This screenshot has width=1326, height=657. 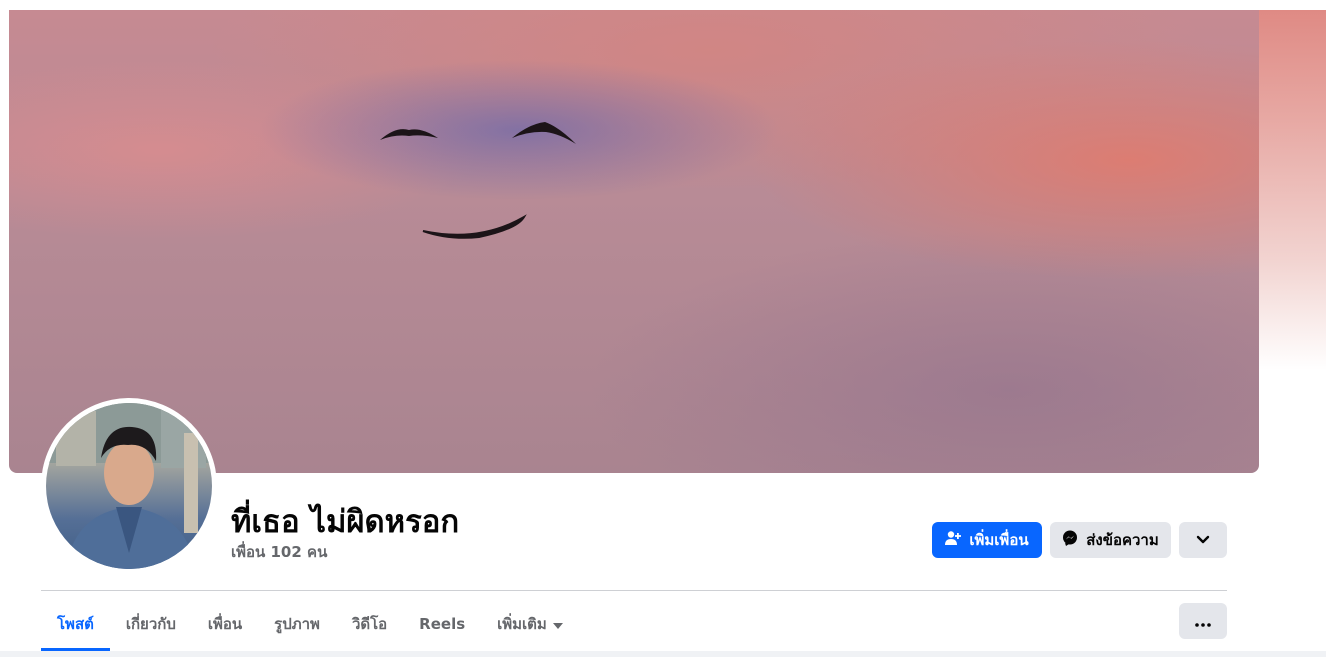 What do you see at coordinates (478, 180) in the screenshot?
I see `cover-smiley-birds` at bounding box center [478, 180].